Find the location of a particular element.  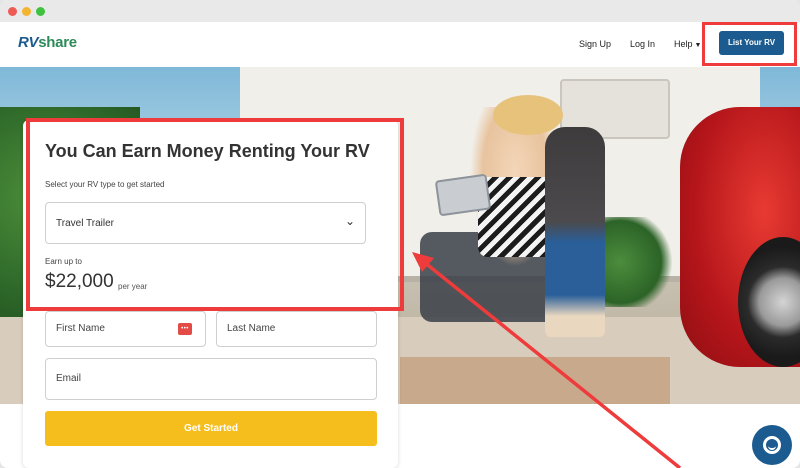

title-bar is located at coordinates (400, 11).